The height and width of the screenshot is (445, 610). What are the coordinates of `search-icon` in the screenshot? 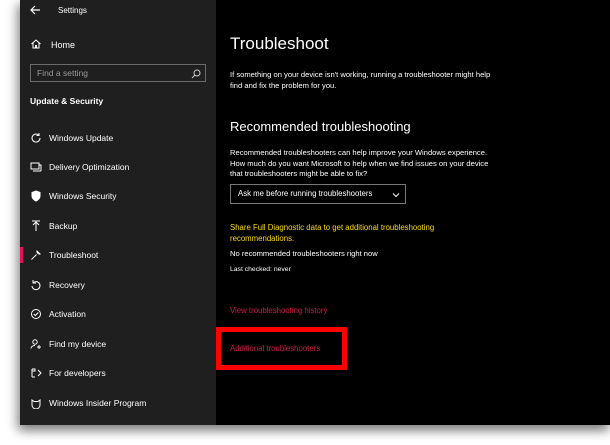 It's located at (196, 73).